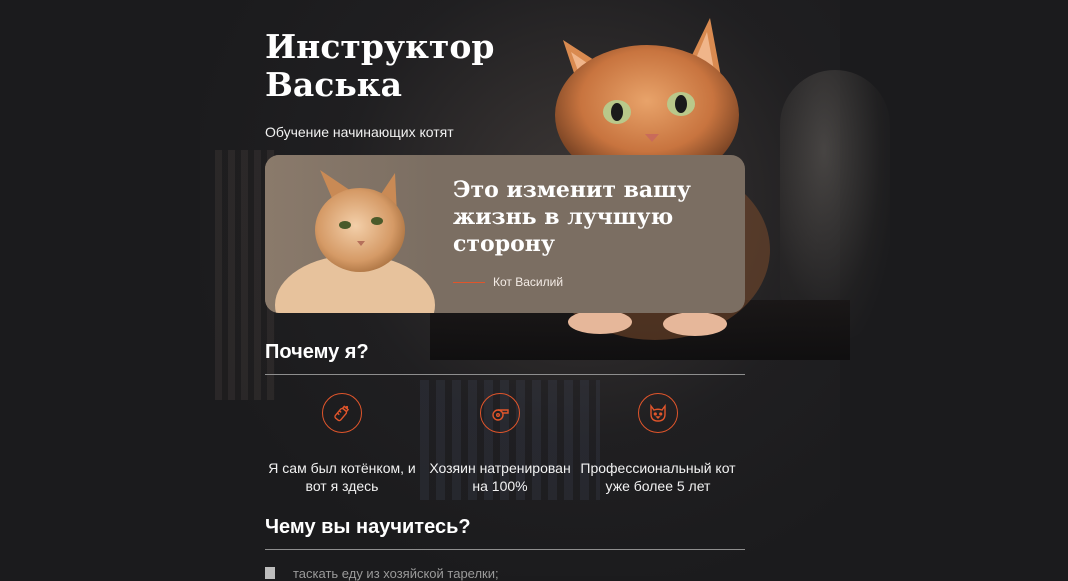 The width and height of the screenshot is (1068, 581). Describe the element at coordinates (368, 527) in the screenshot. I see `section-heading-learn: Чему вы научитесь?` at that location.